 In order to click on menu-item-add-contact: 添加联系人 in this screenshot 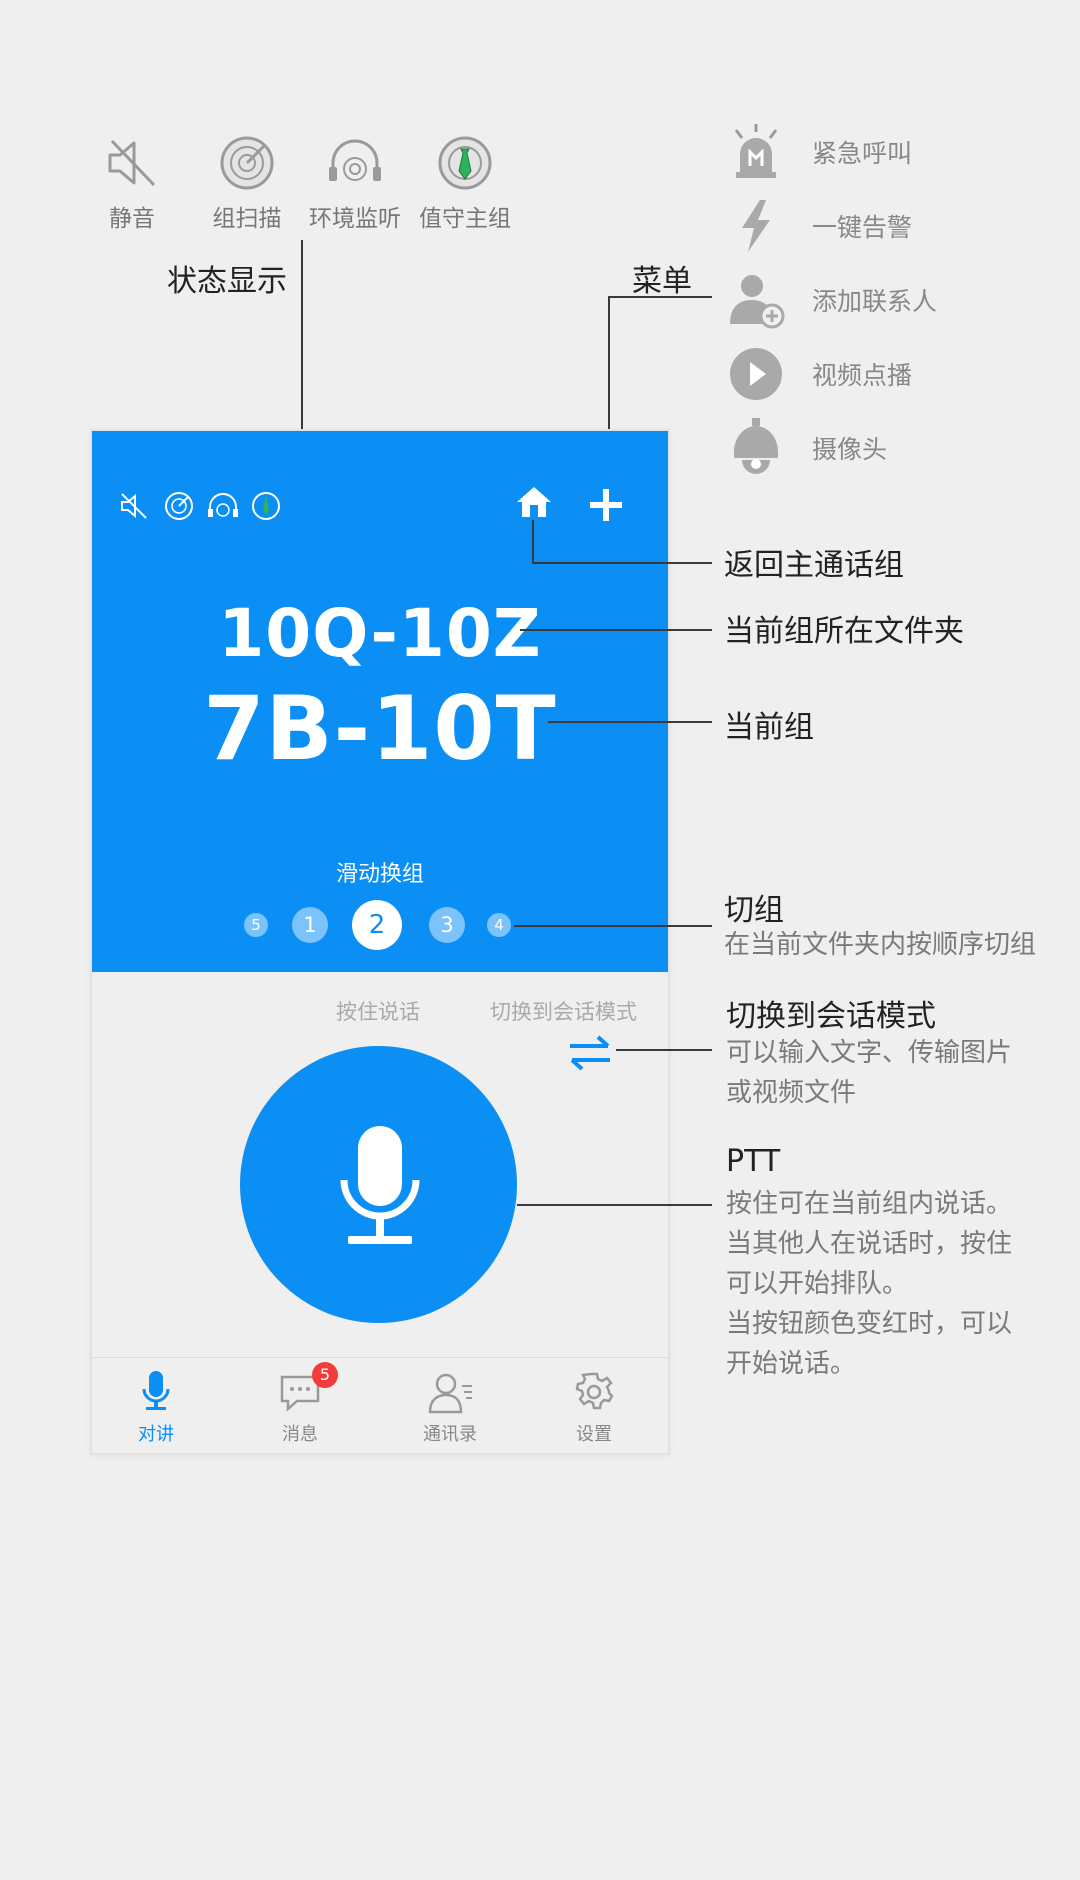, I will do `click(831, 300)`.